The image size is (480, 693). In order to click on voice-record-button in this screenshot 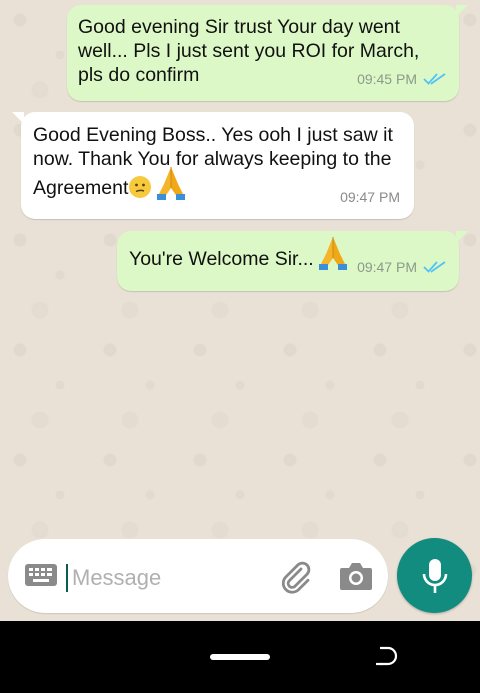, I will do `click(434, 575)`.